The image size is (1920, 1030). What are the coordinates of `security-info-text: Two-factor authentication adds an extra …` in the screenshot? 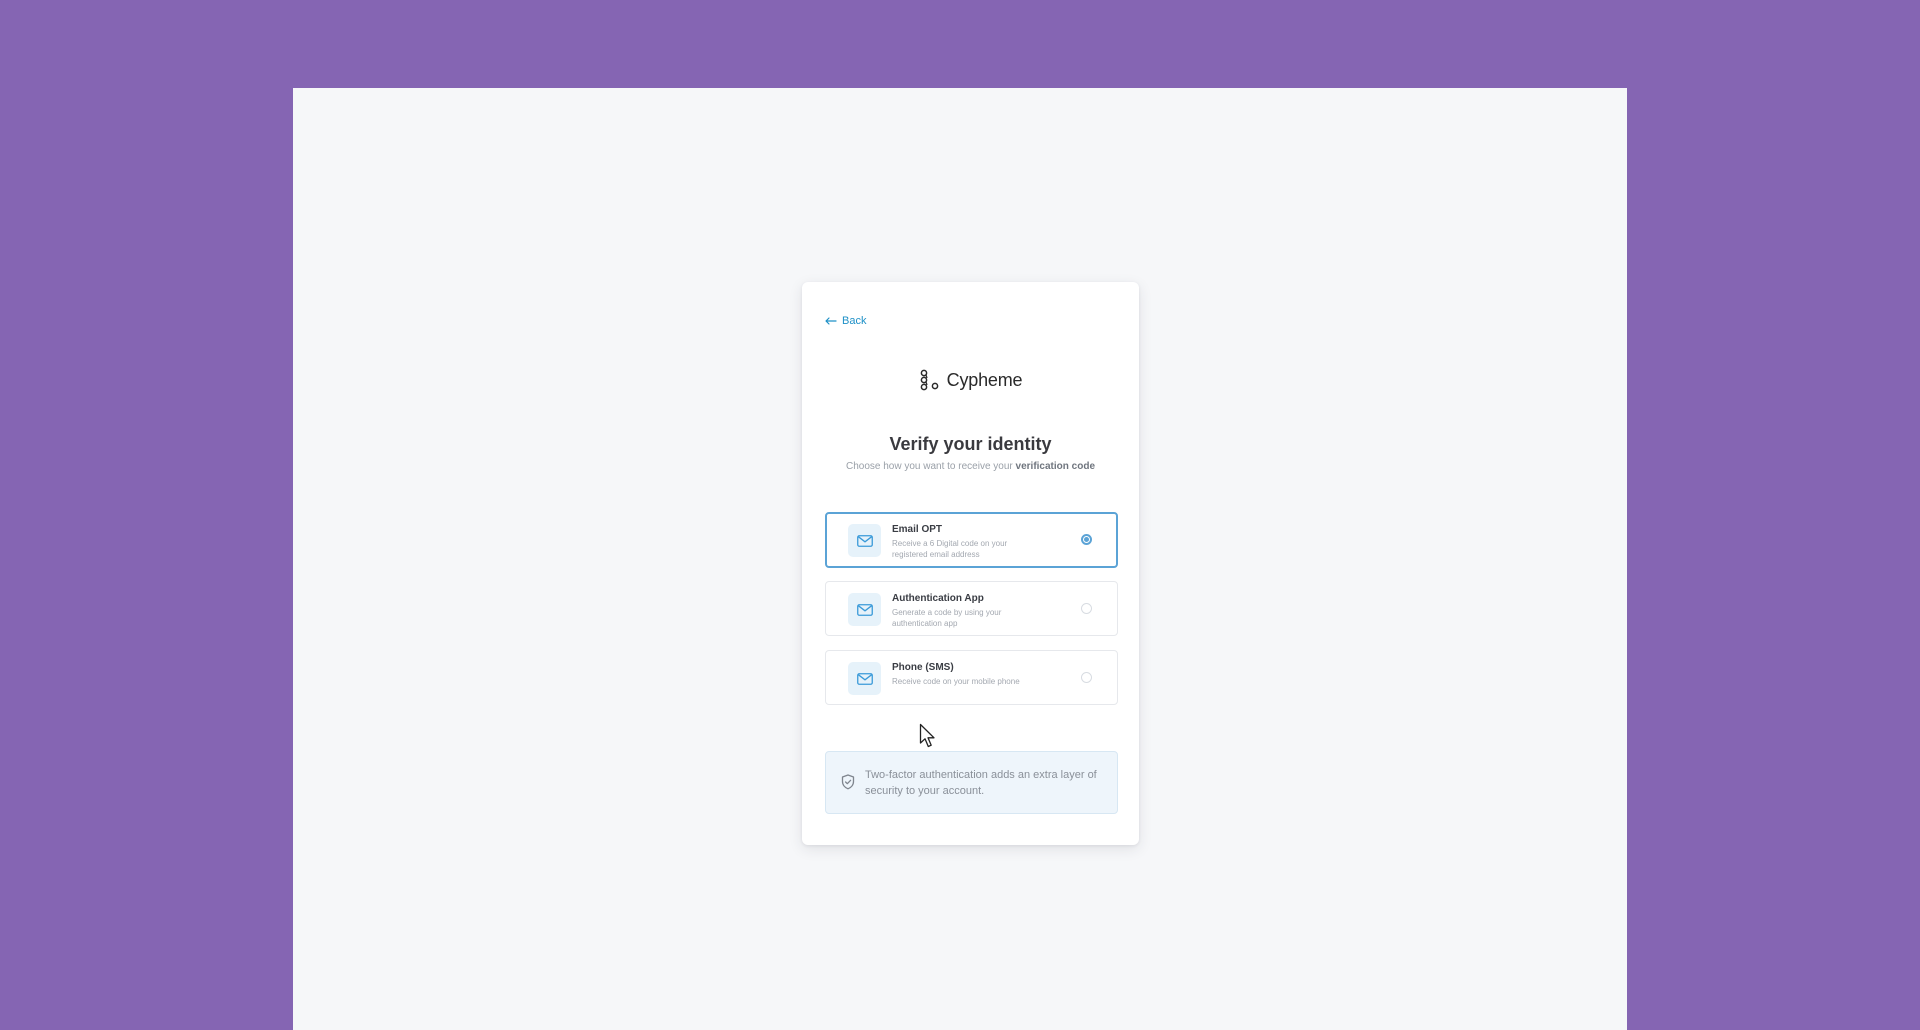 It's located at (981, 783).